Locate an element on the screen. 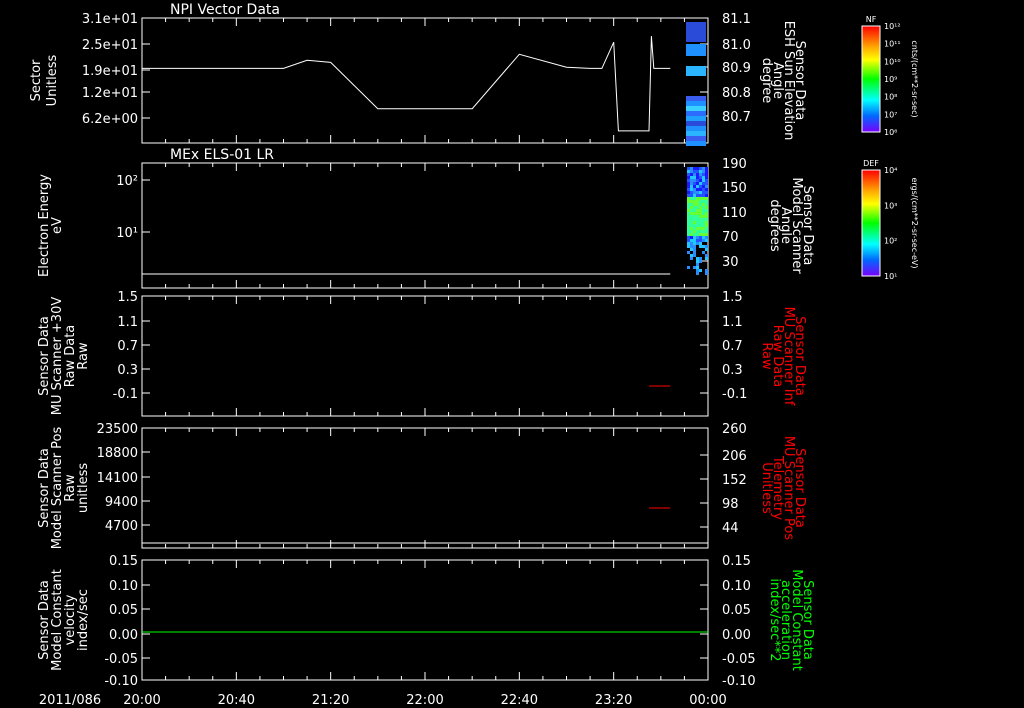 This screenshot has width=1024, height=708. right-axis-label: Unitless is located at coordinates (766, 488).